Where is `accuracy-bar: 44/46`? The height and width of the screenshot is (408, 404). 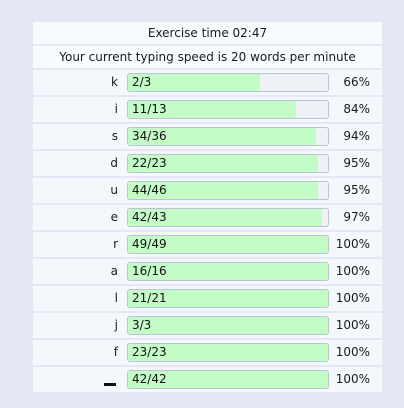 accuracy-bar: 44/46 is located at coordinates (228, 190).